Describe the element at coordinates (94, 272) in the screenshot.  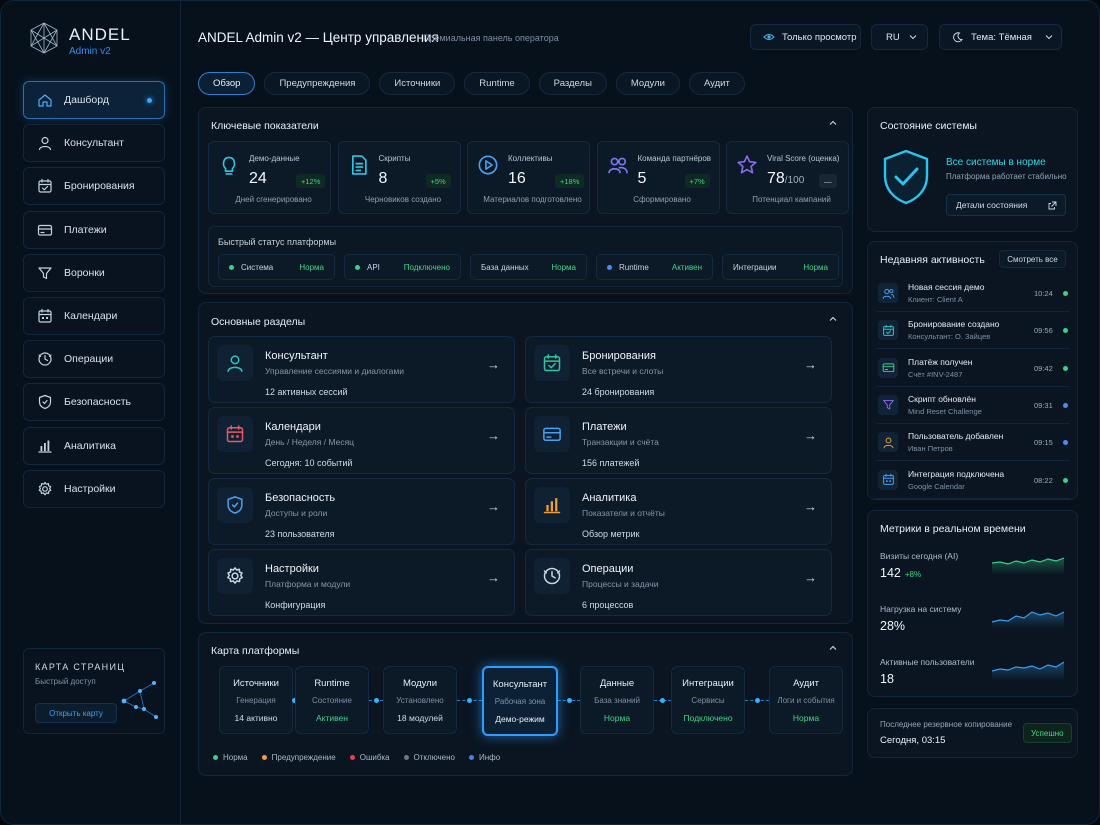
I see `sidebar-item: Воронки` at that location.